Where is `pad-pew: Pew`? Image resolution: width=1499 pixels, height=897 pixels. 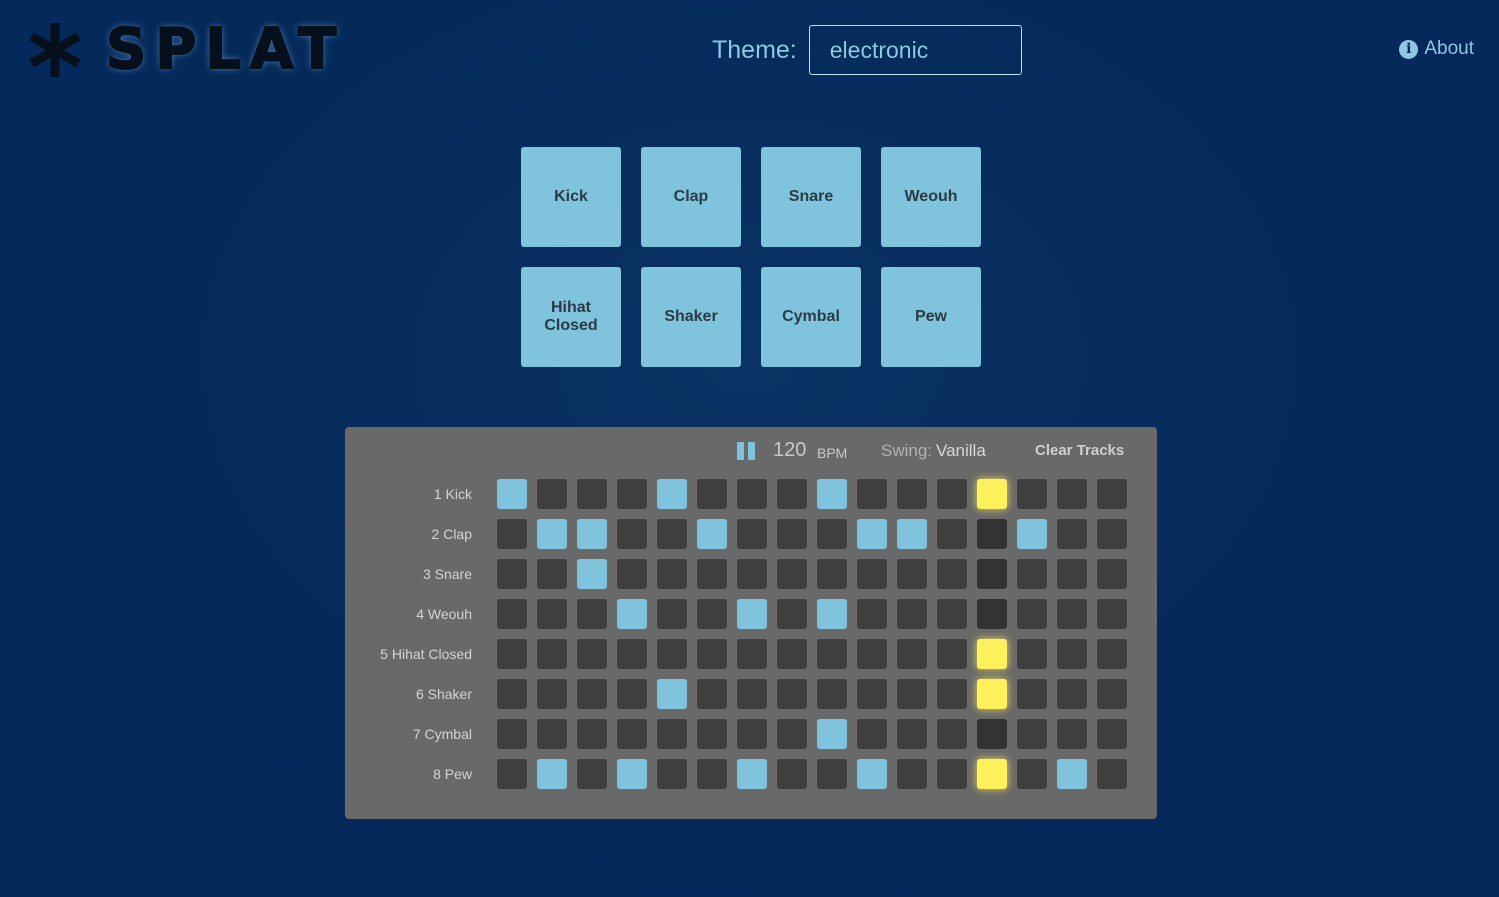
pad-pew: Pew is located at coordinates (931, 317).